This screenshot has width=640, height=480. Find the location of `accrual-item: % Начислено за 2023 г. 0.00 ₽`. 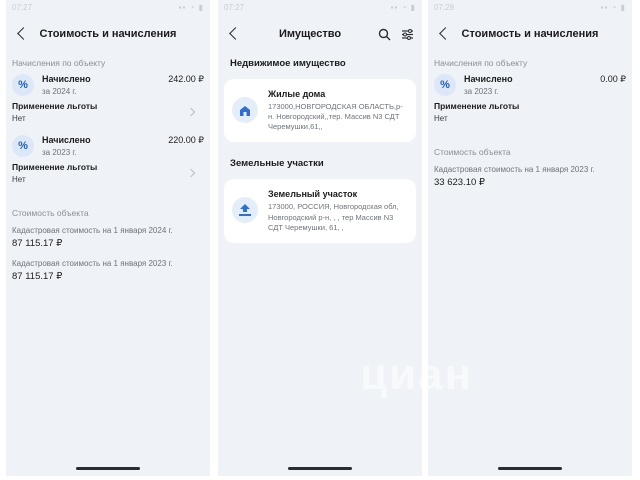

accrual-item: % Начислено за 2023 г. 0.00 ₽ is located at coordinates (530, 85).